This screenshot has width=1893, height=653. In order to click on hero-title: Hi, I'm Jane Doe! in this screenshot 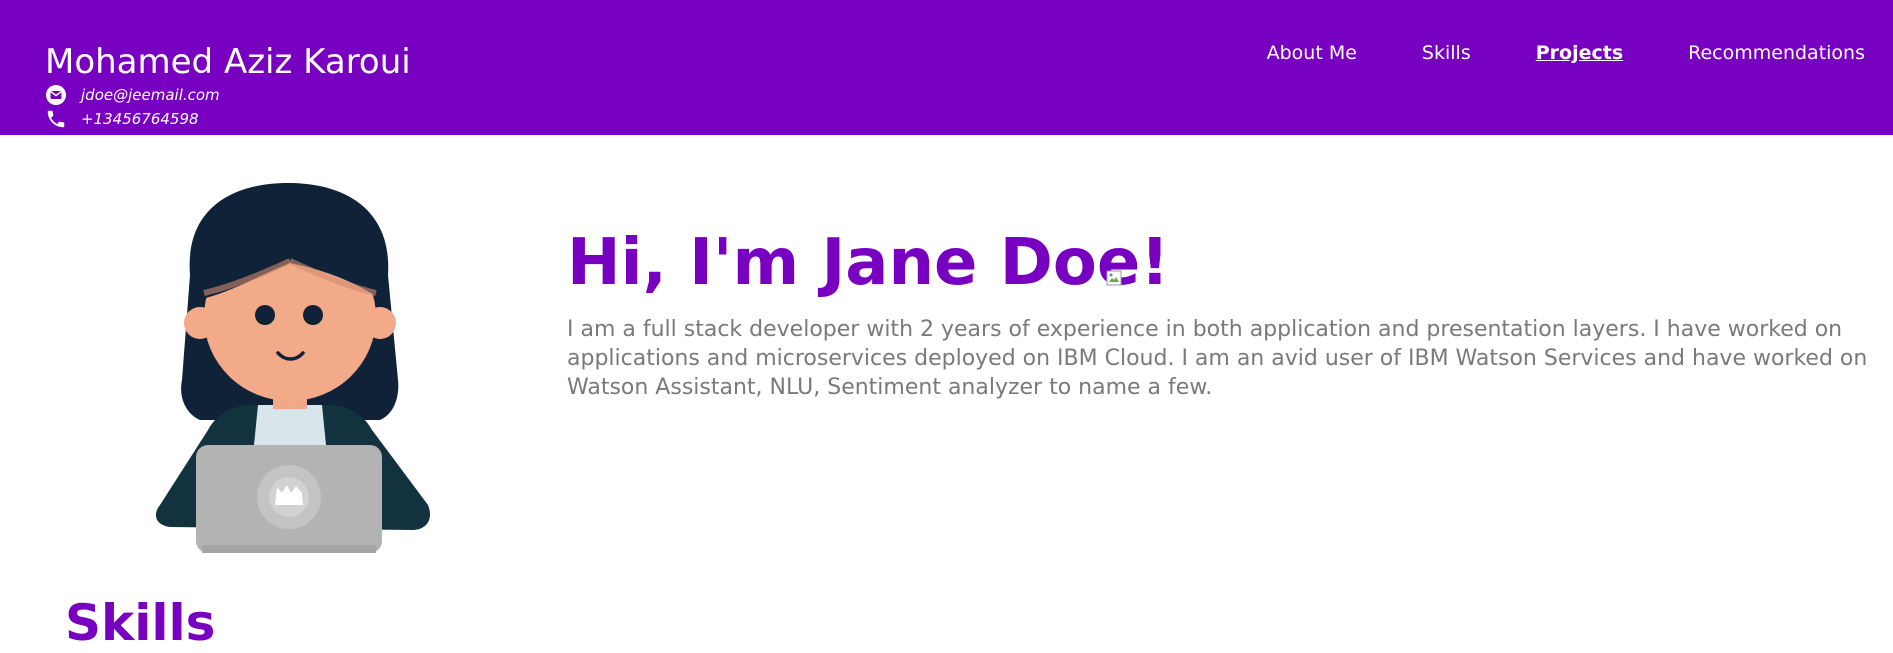, I will do `click(868, 263)`.